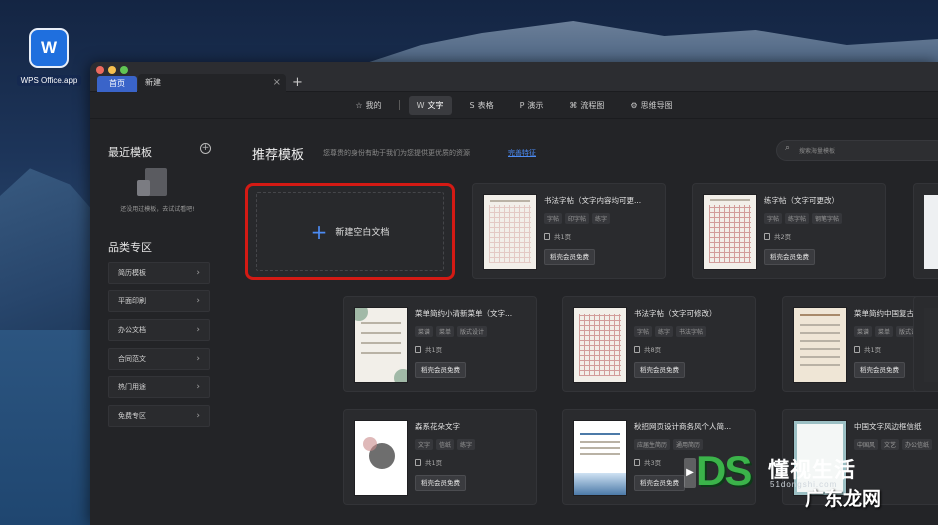  I want to click on template-card: 菜单简约小清新菜单（文字... 菜谱 菜单 版式设计 共1页 稻壳会员免费, so click(440, 344).